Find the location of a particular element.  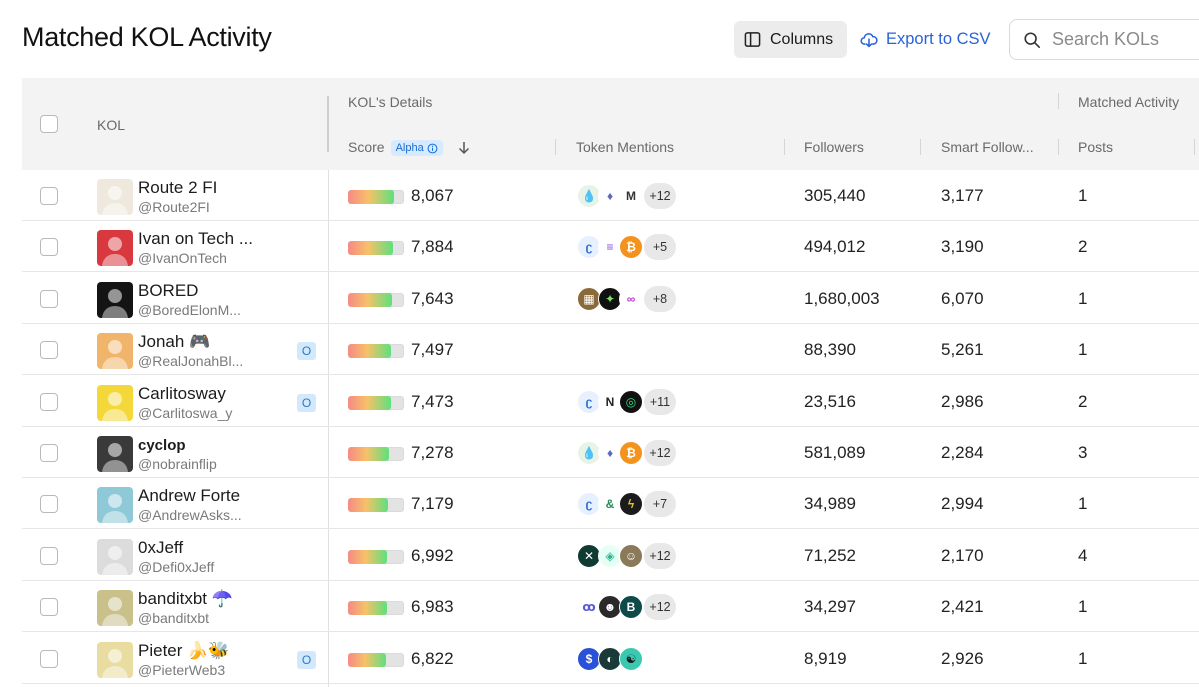

smart-followers-count: 2,986 is located at coordinates (962, 401).